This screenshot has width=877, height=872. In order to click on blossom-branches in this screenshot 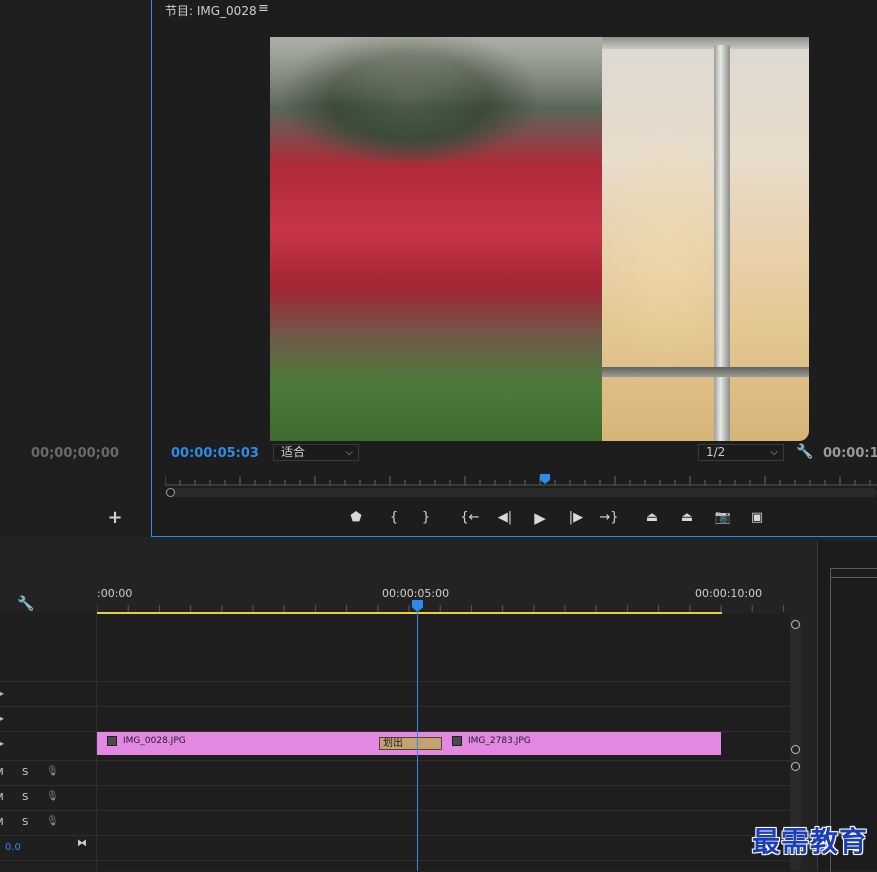, I will do `click(667, 247)`.